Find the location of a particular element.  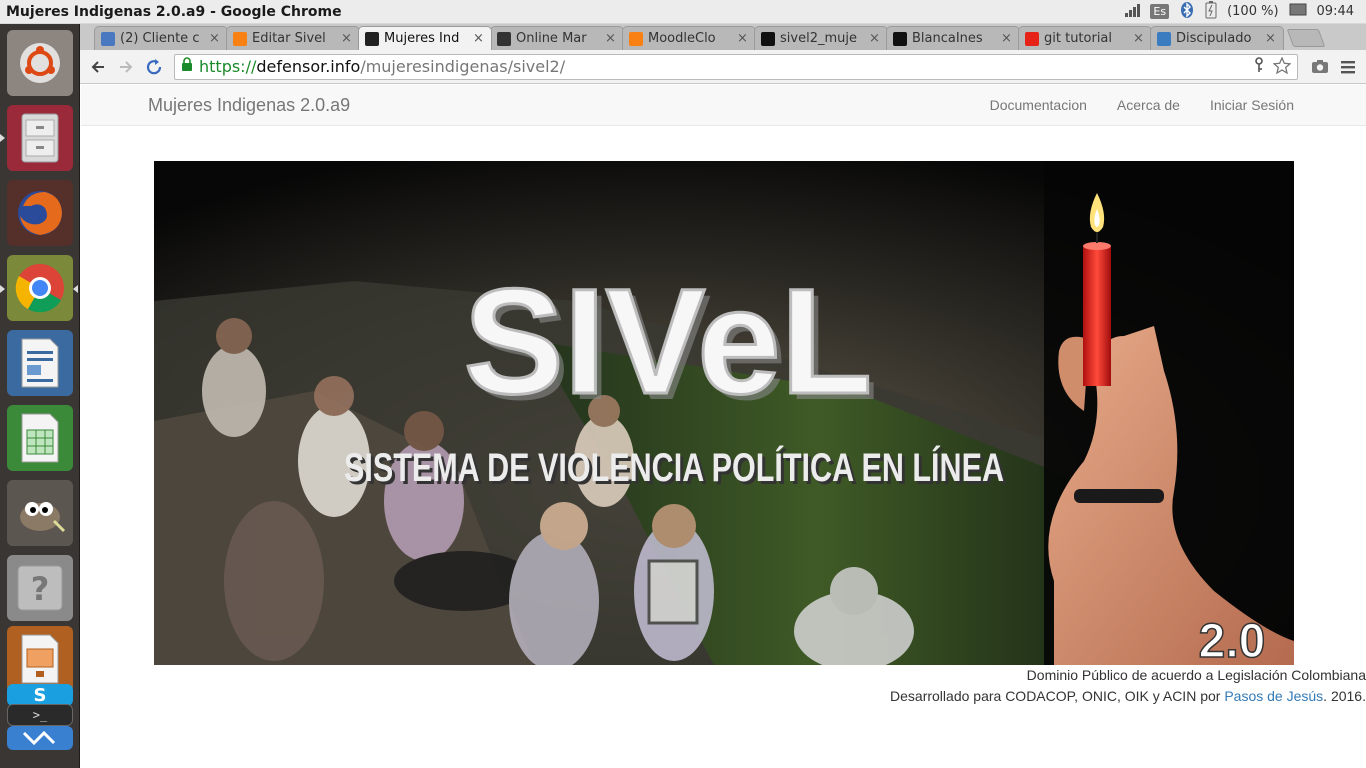

banner-logo-text: SIVeL is located at coordinates (668, 341).